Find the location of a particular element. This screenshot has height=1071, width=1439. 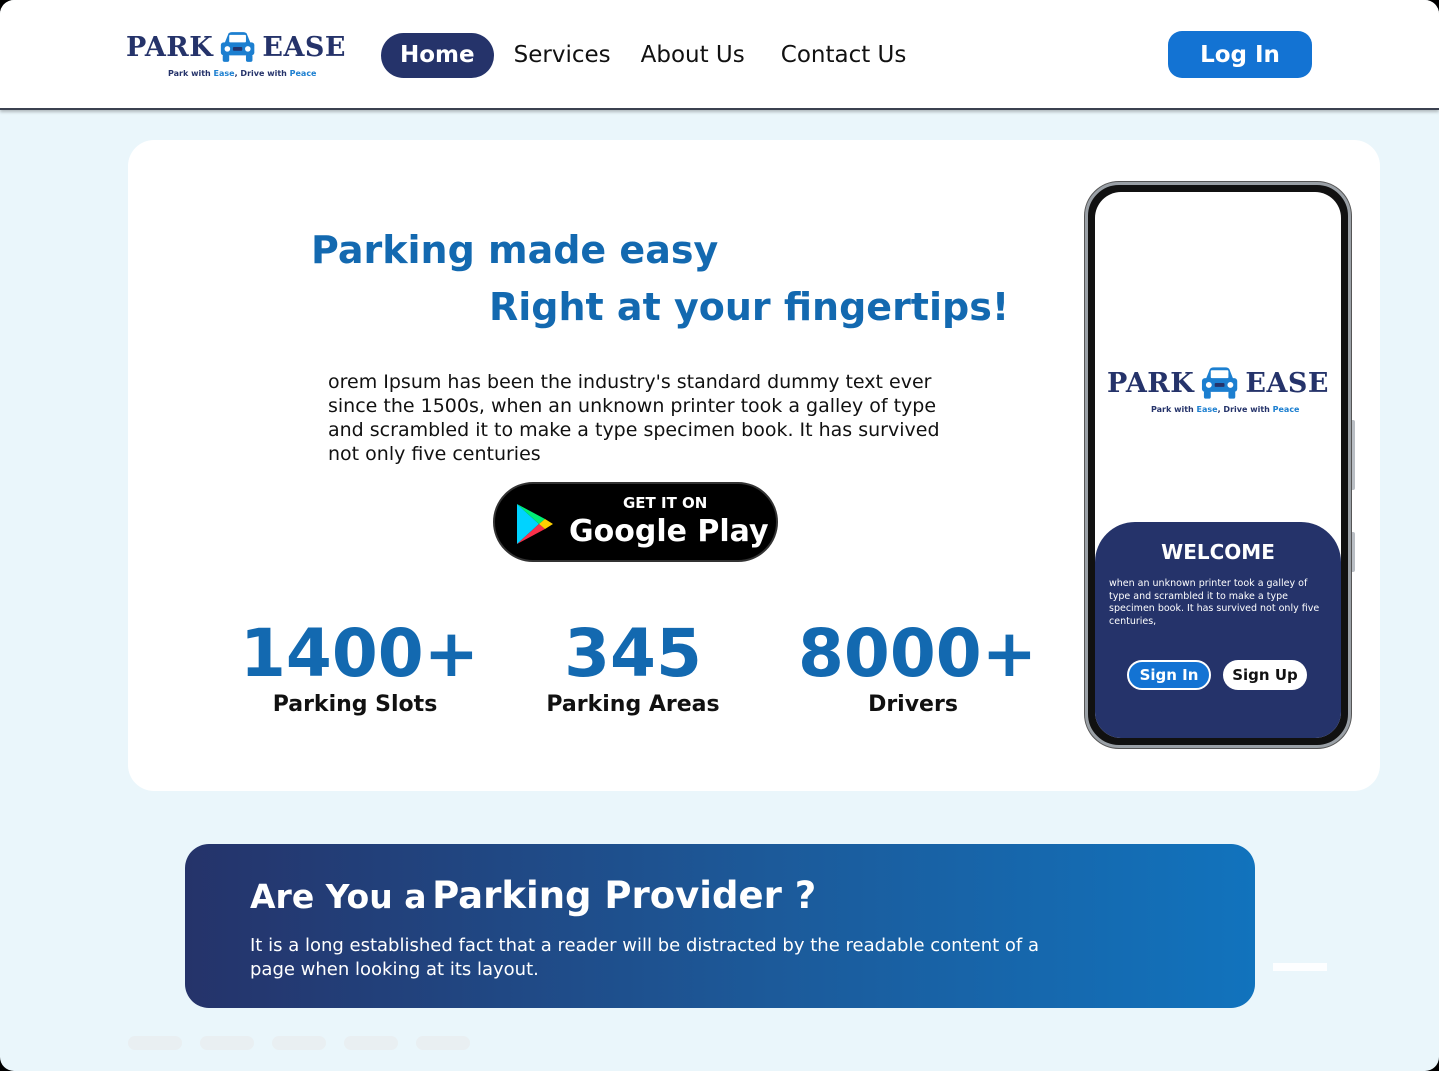

phone-sign-up-button: Sign Up is located at coordinates (1265, 675).